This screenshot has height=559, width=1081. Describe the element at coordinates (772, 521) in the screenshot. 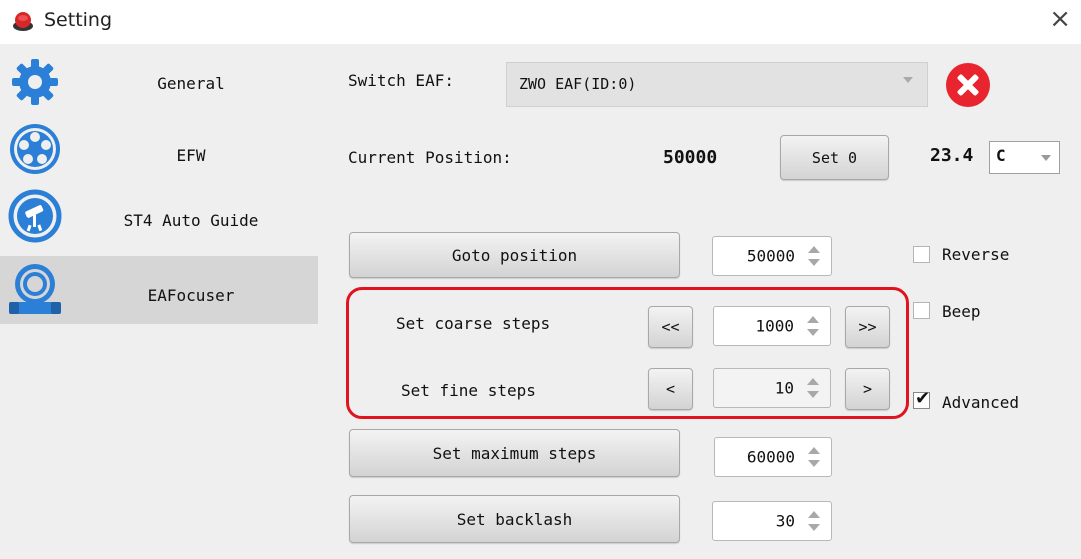

I see `backlash-spinbox: 30` at that location.